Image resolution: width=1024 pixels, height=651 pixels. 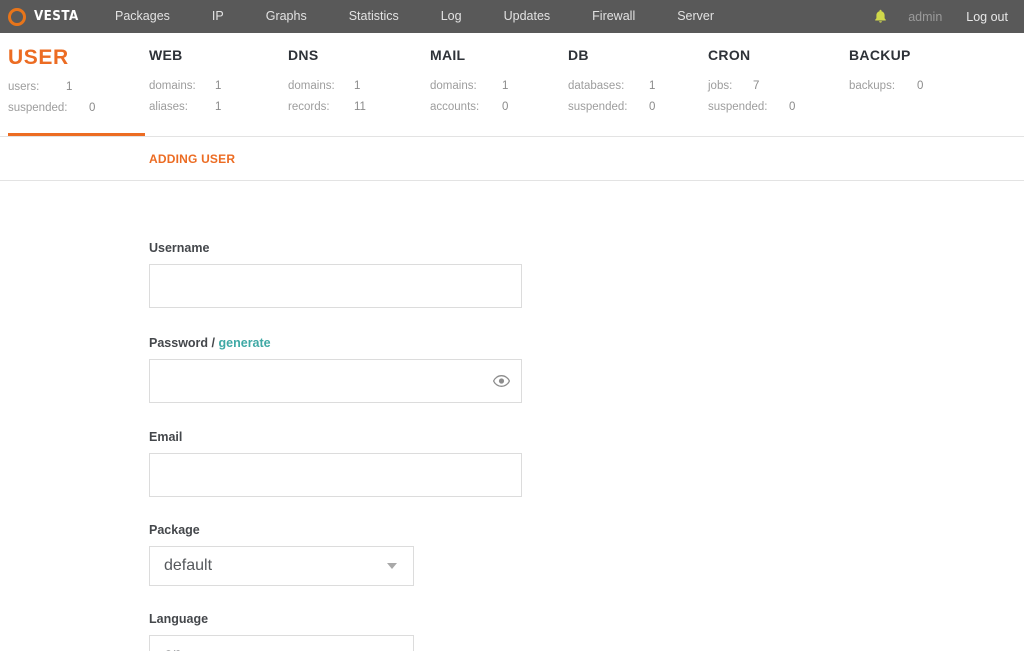 I want to click on package-field-group: Package default, so click(x=586, y=554).